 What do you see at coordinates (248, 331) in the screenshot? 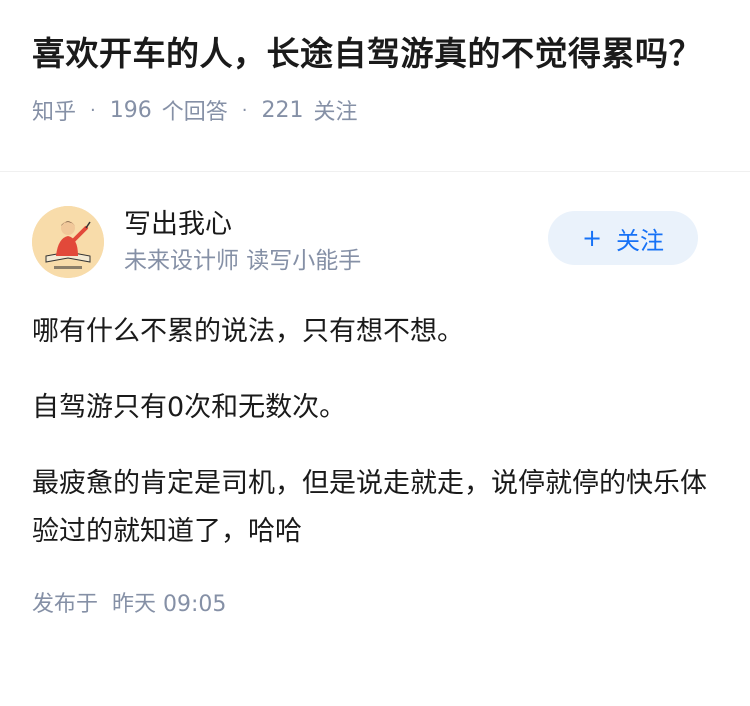
I see `answer-paragraph: 哪有什么不累的说法，只有想不想。` at bounding box center [248, 331].